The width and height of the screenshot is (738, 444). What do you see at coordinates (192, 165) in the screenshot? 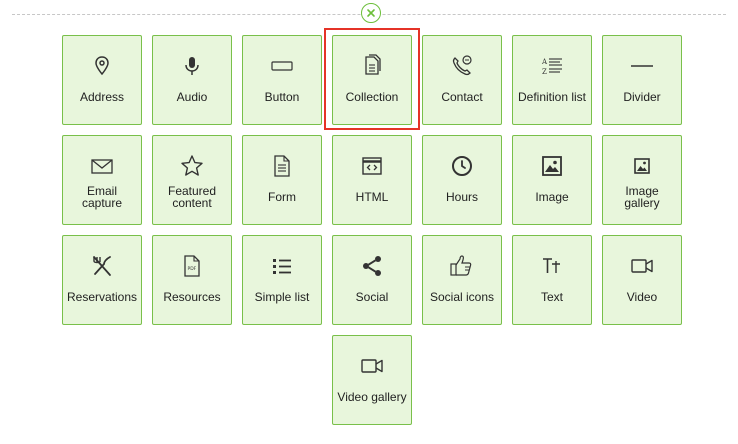
I see `star-icon` at bounding box center [192, 165].